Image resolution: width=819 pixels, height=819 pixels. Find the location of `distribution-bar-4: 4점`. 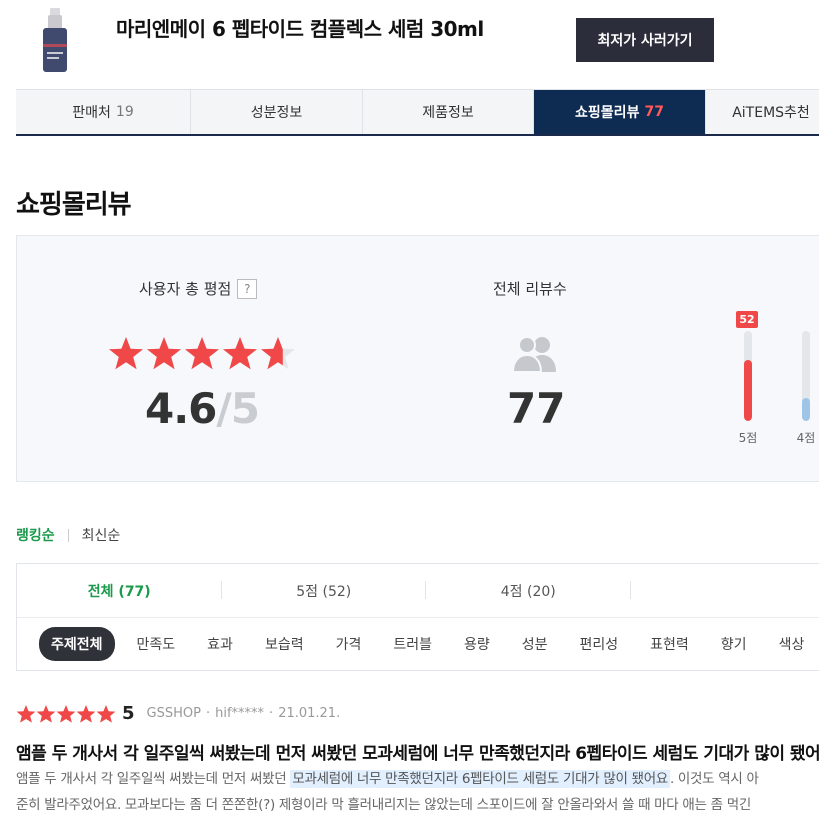

distribution-bar-4: 4점 is located at coordinates (805, 388).